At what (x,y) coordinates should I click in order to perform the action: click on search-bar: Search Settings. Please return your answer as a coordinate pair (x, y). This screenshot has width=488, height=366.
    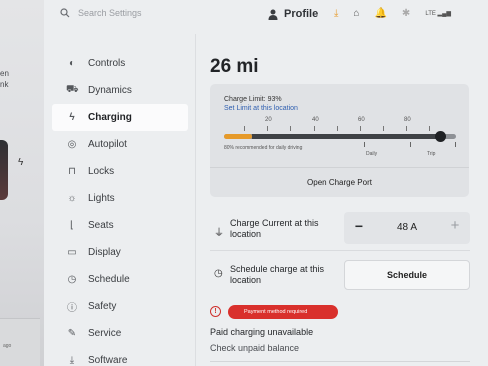
    Looking at the image, I should click on (101, 13).